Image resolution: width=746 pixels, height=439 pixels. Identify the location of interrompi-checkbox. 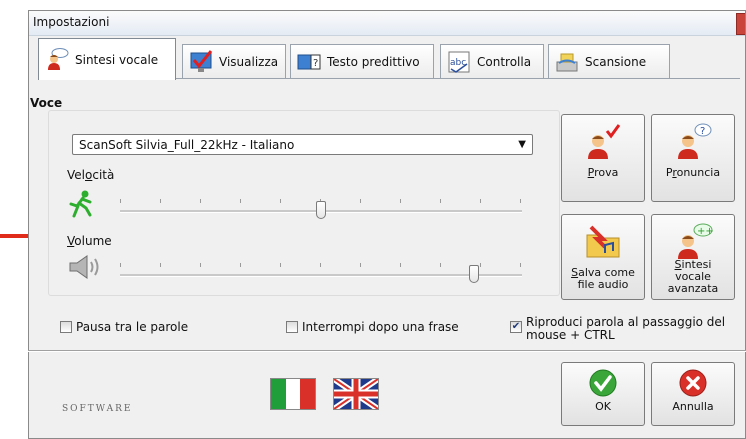
(292, 327).